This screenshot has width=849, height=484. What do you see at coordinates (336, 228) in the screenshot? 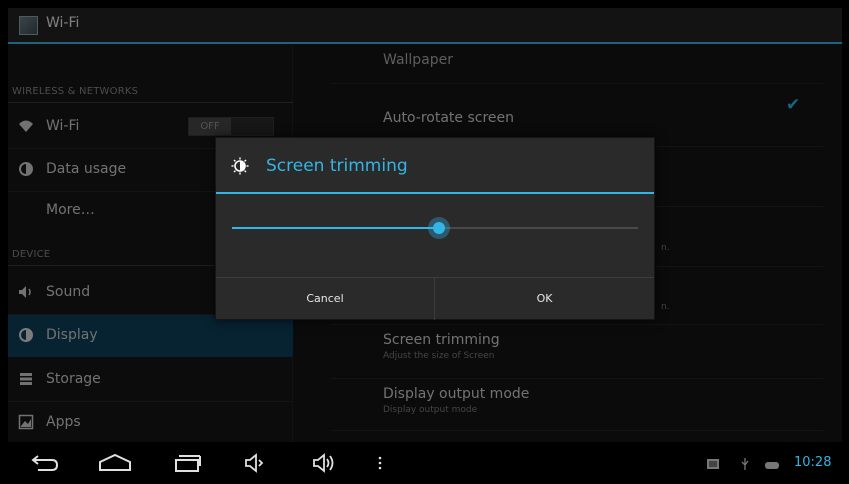
I see `slider-fill` at bounding box center [336, 228].